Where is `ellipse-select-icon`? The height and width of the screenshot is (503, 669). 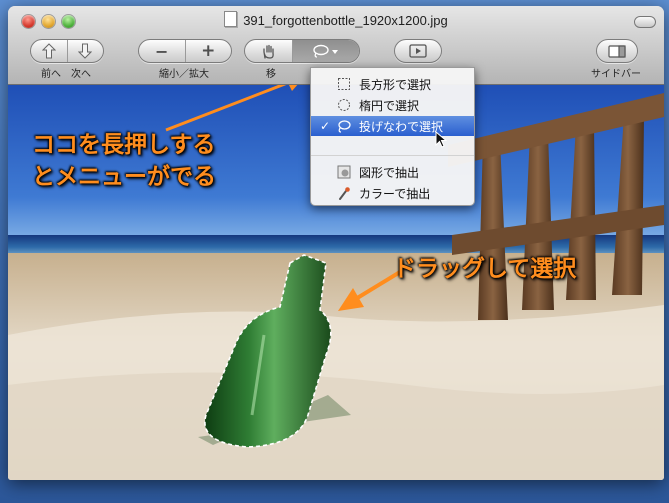
ellipse-select-icon is located at coordinates (344, 105).